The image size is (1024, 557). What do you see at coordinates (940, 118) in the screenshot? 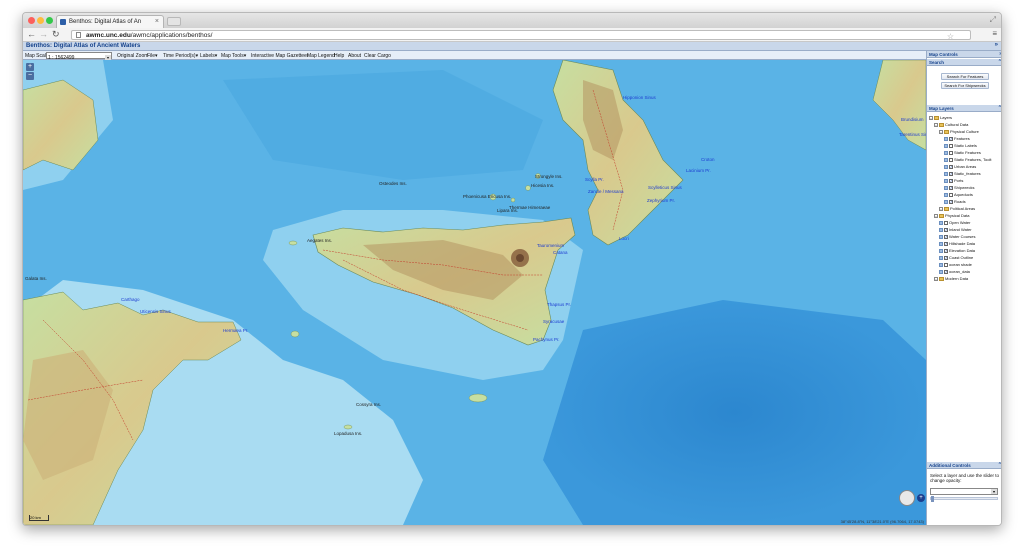
I see `layer-tree-node: − Layers` at bounding box center [940, 118].